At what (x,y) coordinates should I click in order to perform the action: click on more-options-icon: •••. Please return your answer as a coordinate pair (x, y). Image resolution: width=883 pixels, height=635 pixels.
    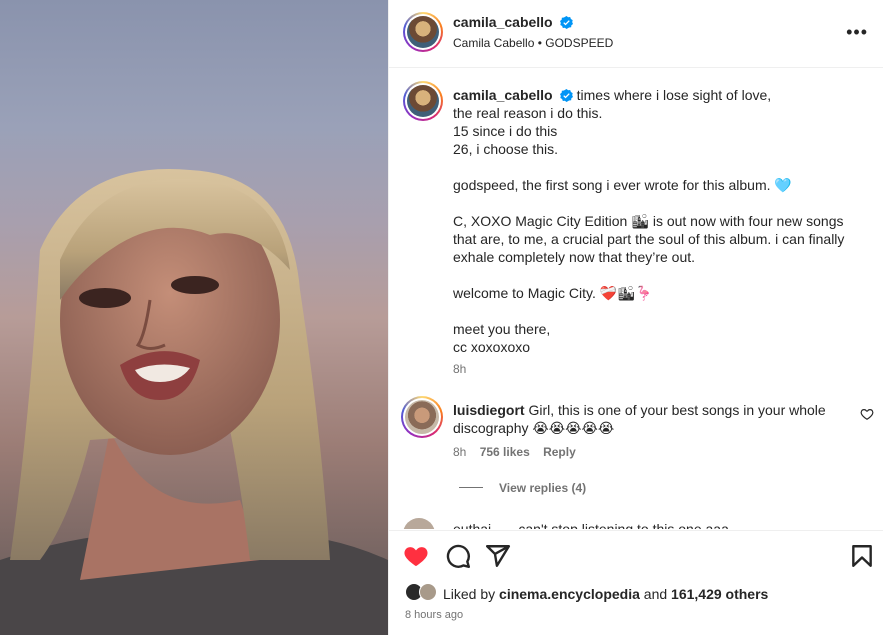
    Looking at the image, I should click on (857, 32).